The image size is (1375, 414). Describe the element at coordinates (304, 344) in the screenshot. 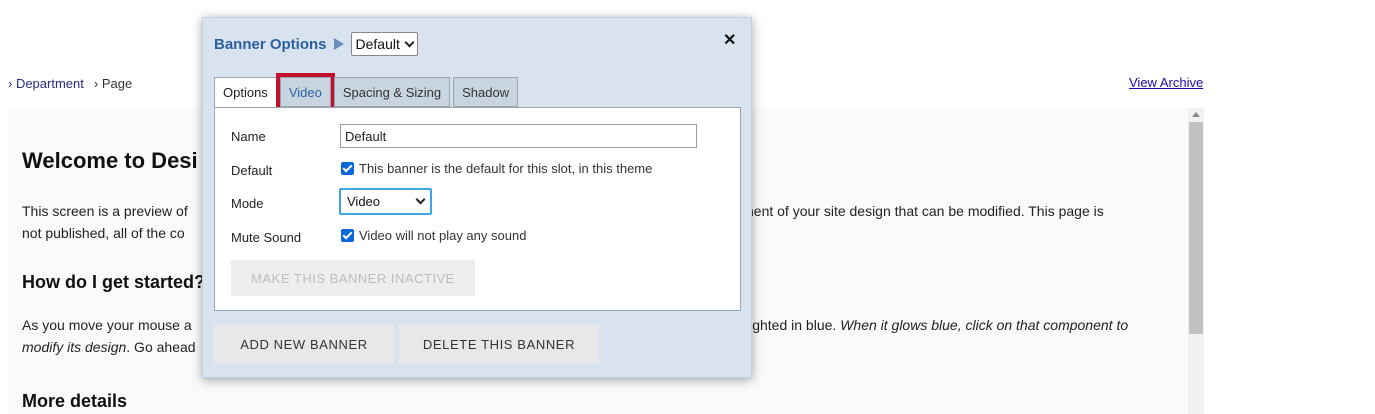

I see `add-new-banner-button: ADD NEW BANNER` at that location.